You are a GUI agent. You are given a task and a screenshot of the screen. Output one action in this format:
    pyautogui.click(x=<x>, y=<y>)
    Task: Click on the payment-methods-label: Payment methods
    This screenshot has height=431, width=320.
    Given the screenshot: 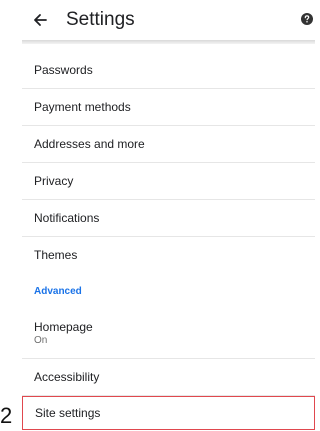 What is the action you would take?
    pyautogui.click(x=82, y=106)
    